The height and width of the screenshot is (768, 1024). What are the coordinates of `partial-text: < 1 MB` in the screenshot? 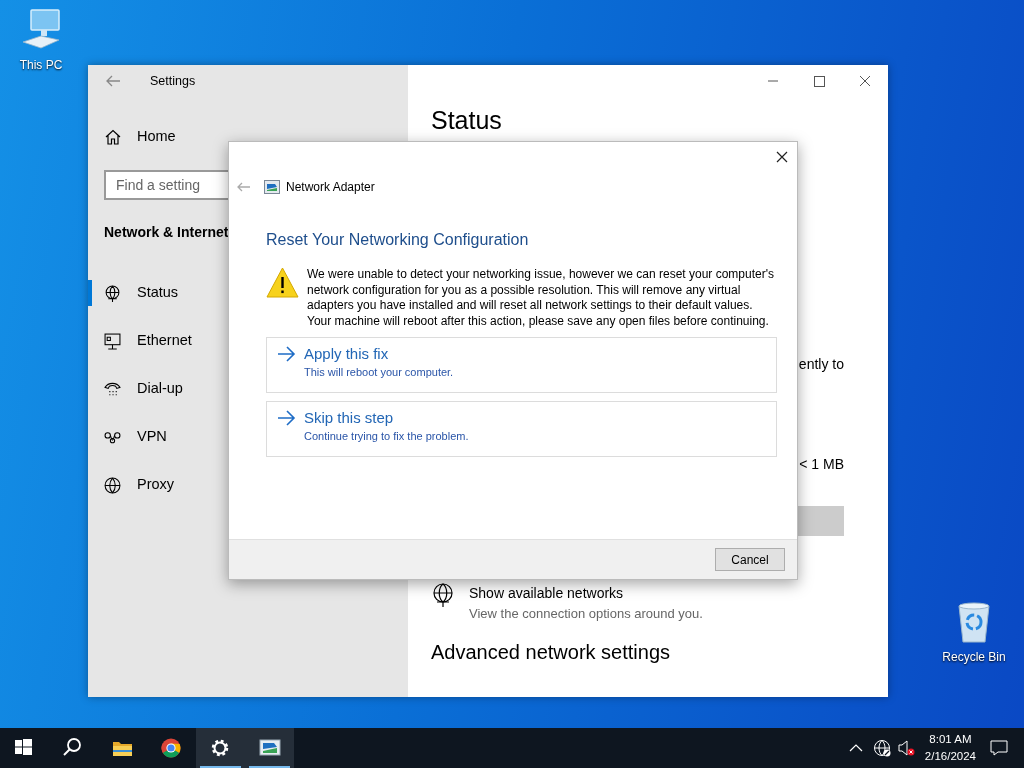 It's located at (821, 464).